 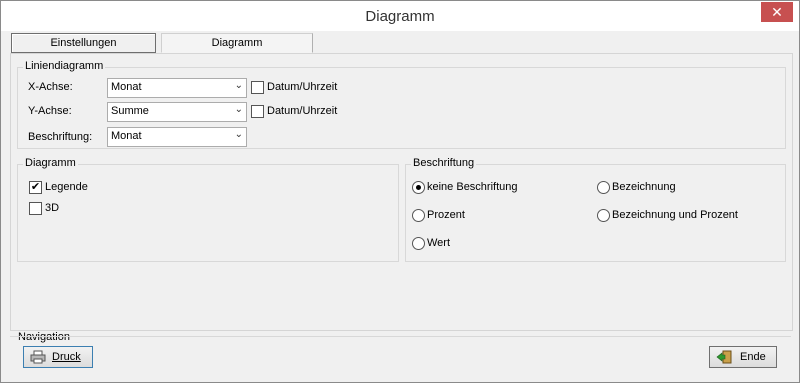 I want to click on ende-button: Ende, so click(x=743, y=357).